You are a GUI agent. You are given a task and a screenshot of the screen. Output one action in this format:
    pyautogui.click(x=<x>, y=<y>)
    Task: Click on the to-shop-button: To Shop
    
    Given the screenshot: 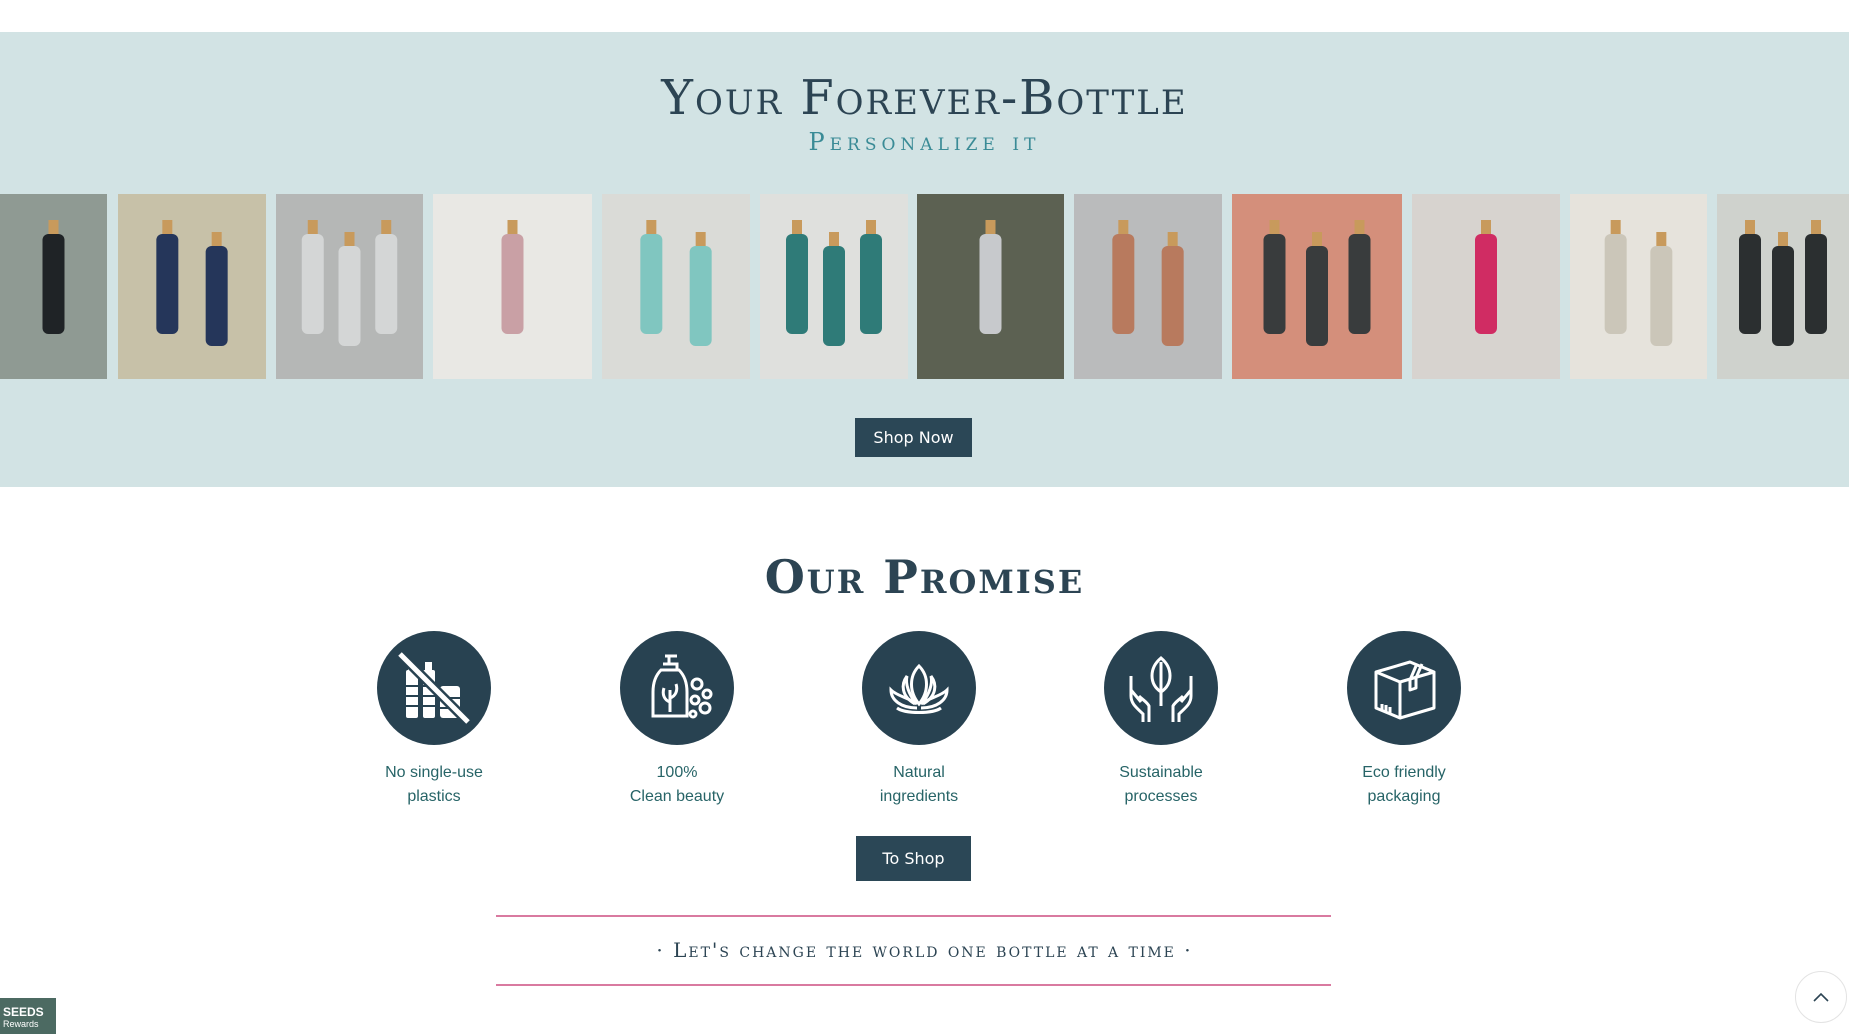 What is the action you would take?
    pyautogui.click(x=913, y=858)
    